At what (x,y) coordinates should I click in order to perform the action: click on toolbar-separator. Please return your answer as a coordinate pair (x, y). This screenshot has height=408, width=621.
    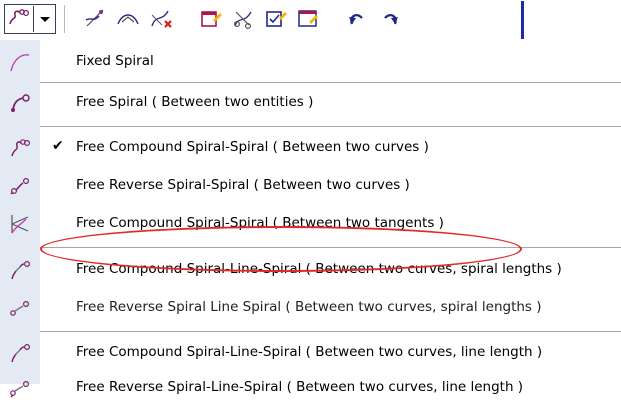
    Looking at the image, I should click on (64, 19).